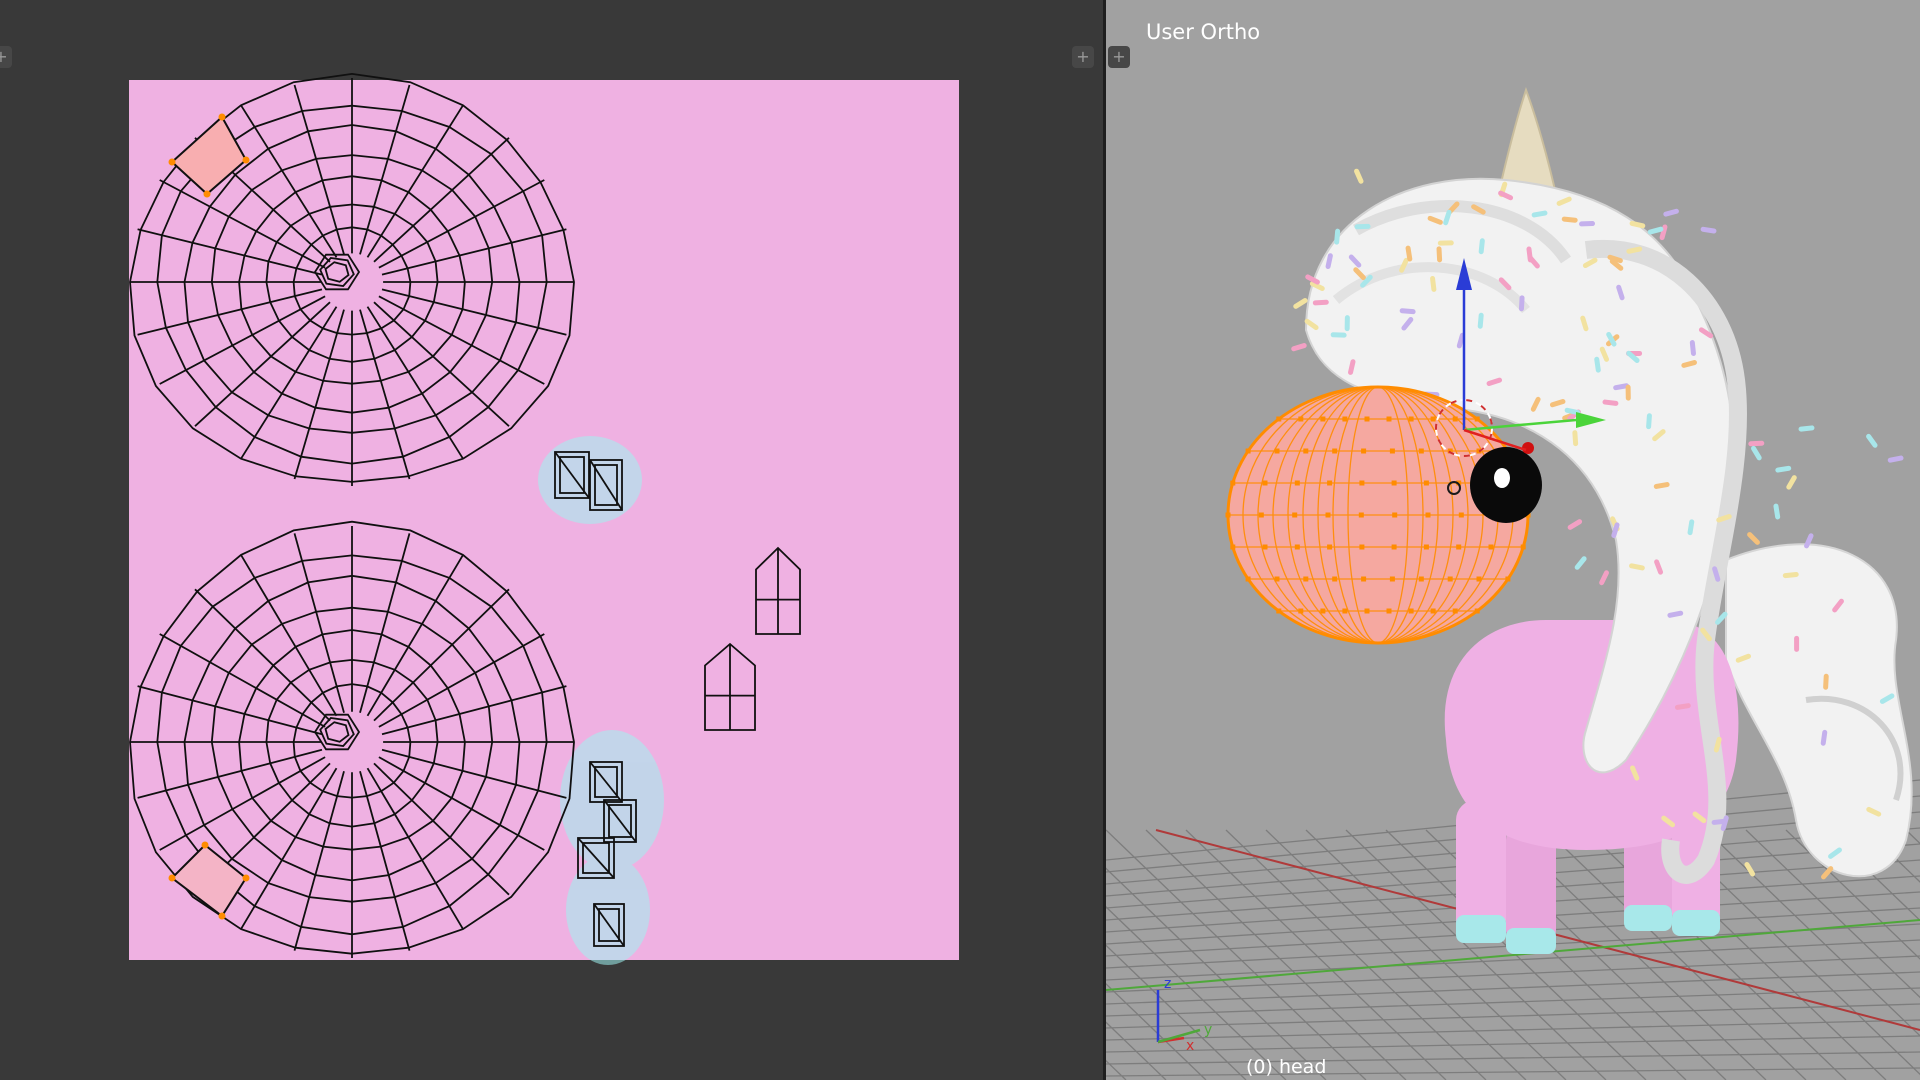 The image size is (1920, 1080). What do you see at coordinates (1190, 1046) in the screenshot?
I see `gizmo-x-label: x` at bounding box center [1190, 1046].